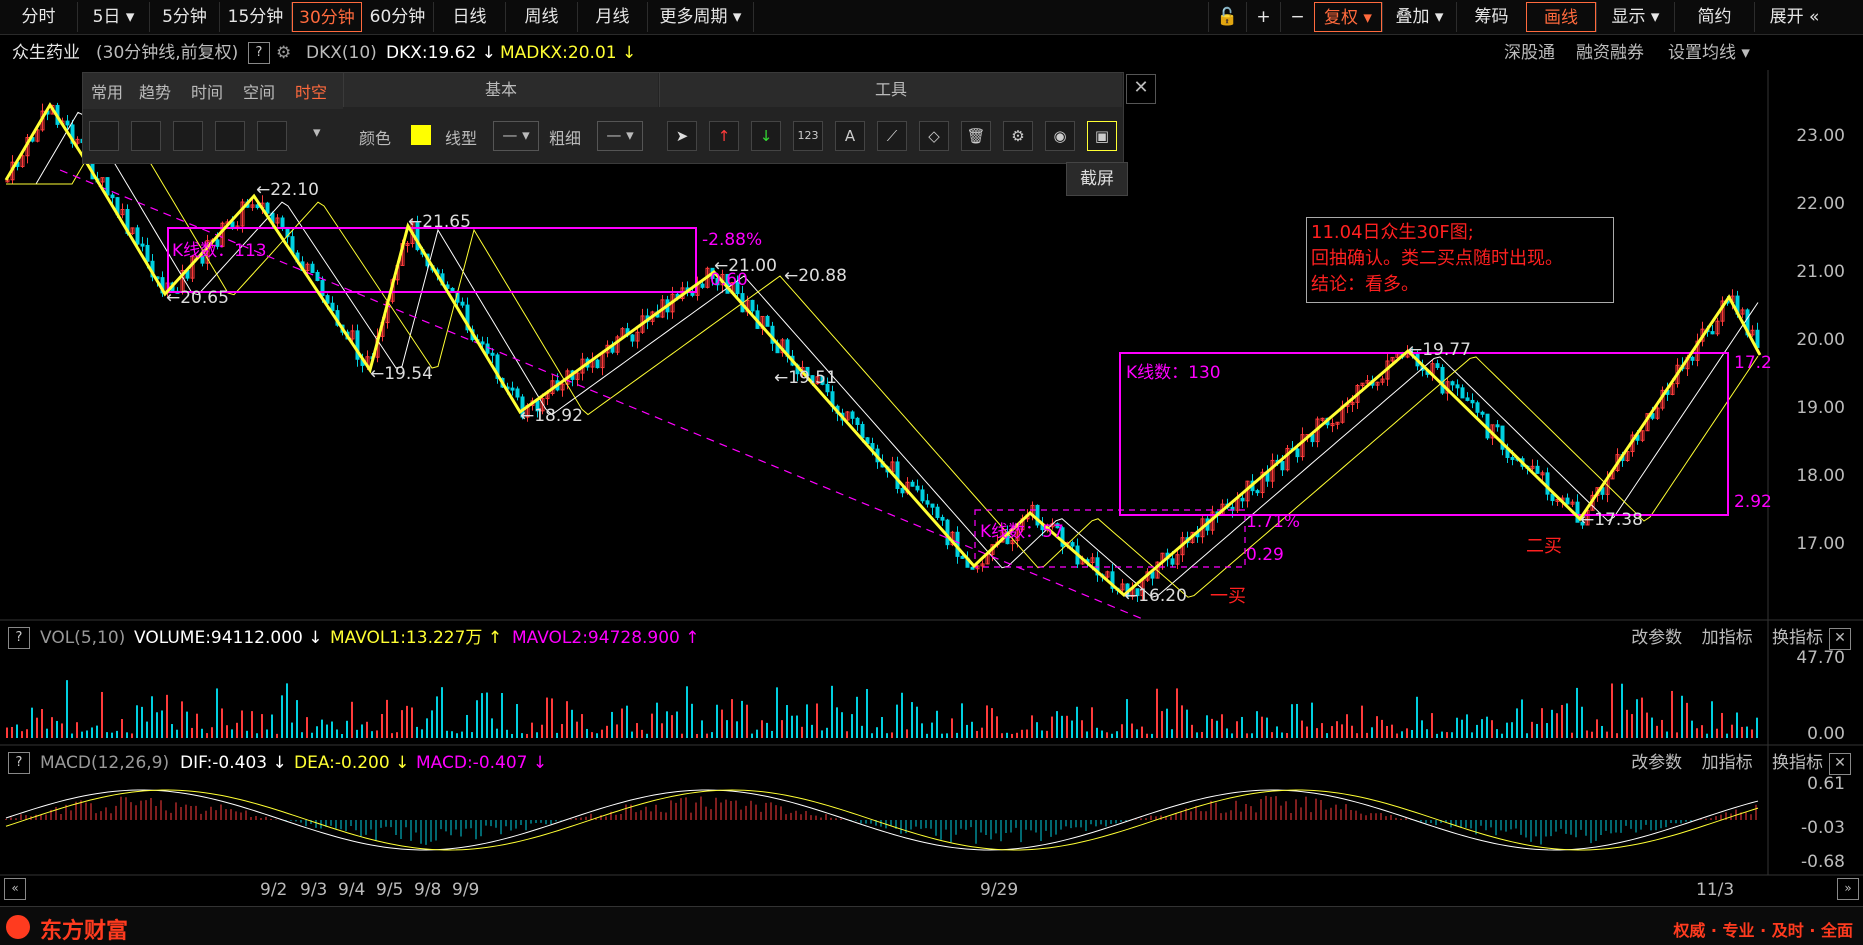  Describe the element at coordinates (850, 136) in the screenshot. I see `text-icon: A` at that location.